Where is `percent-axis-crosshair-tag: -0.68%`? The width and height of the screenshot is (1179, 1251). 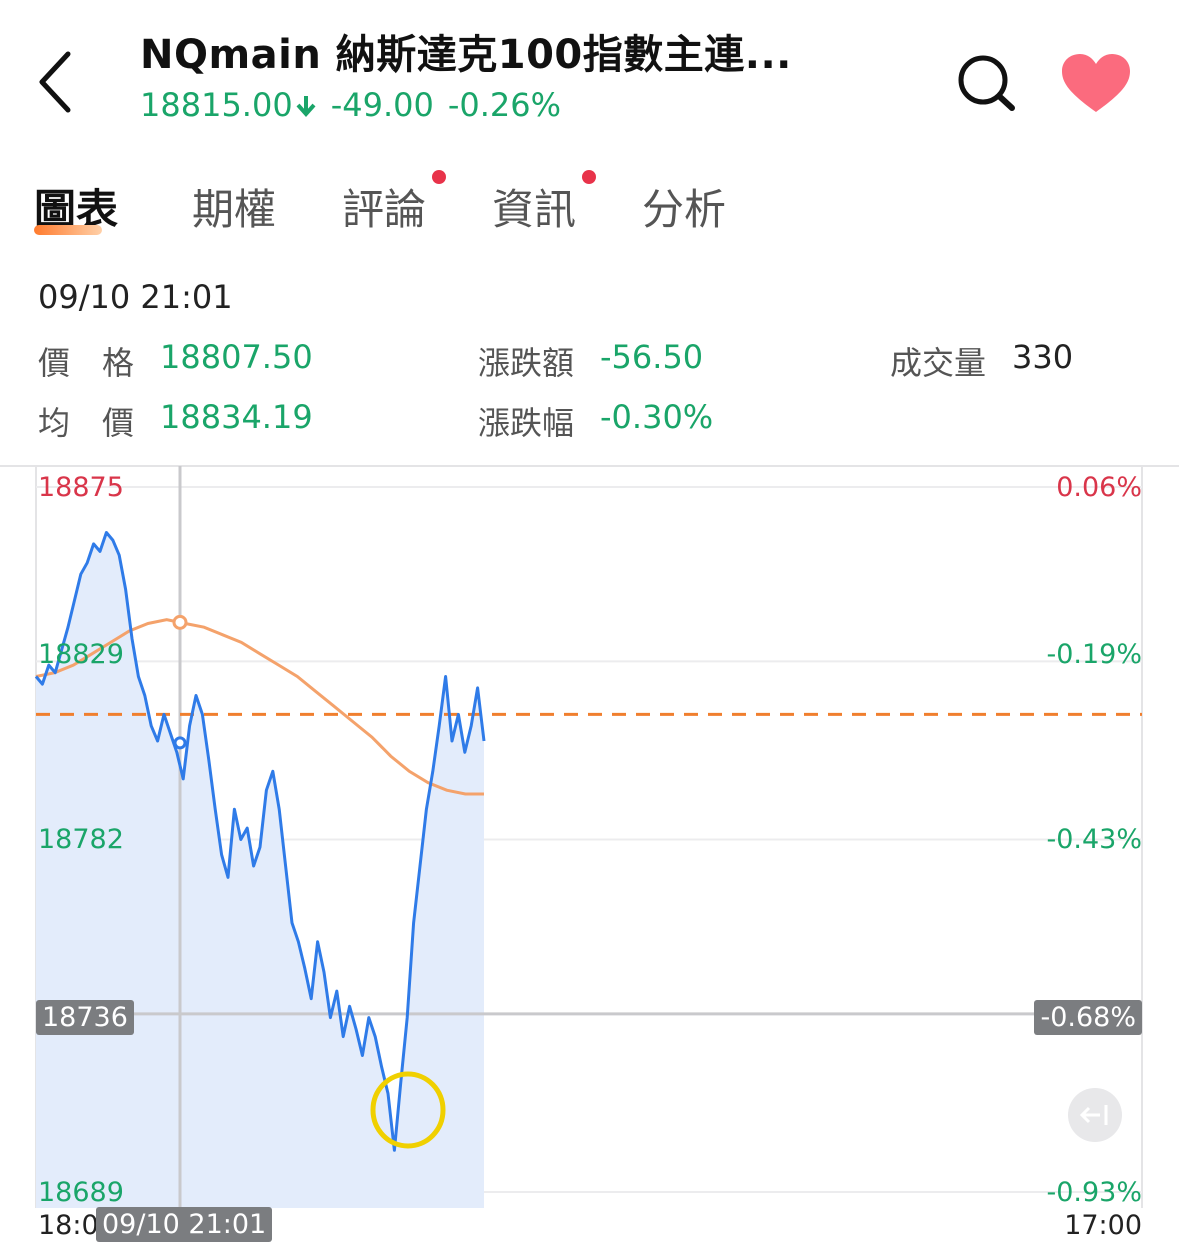
percent-axis-crosshair-tag: -0.68% is located at coordinates (1088, 1017).